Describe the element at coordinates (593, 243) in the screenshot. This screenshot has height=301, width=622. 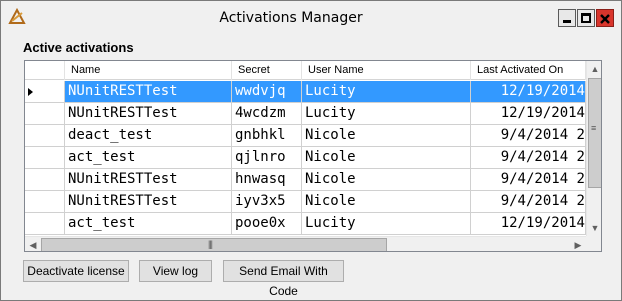
I see `scrollbar-corner` at that location.